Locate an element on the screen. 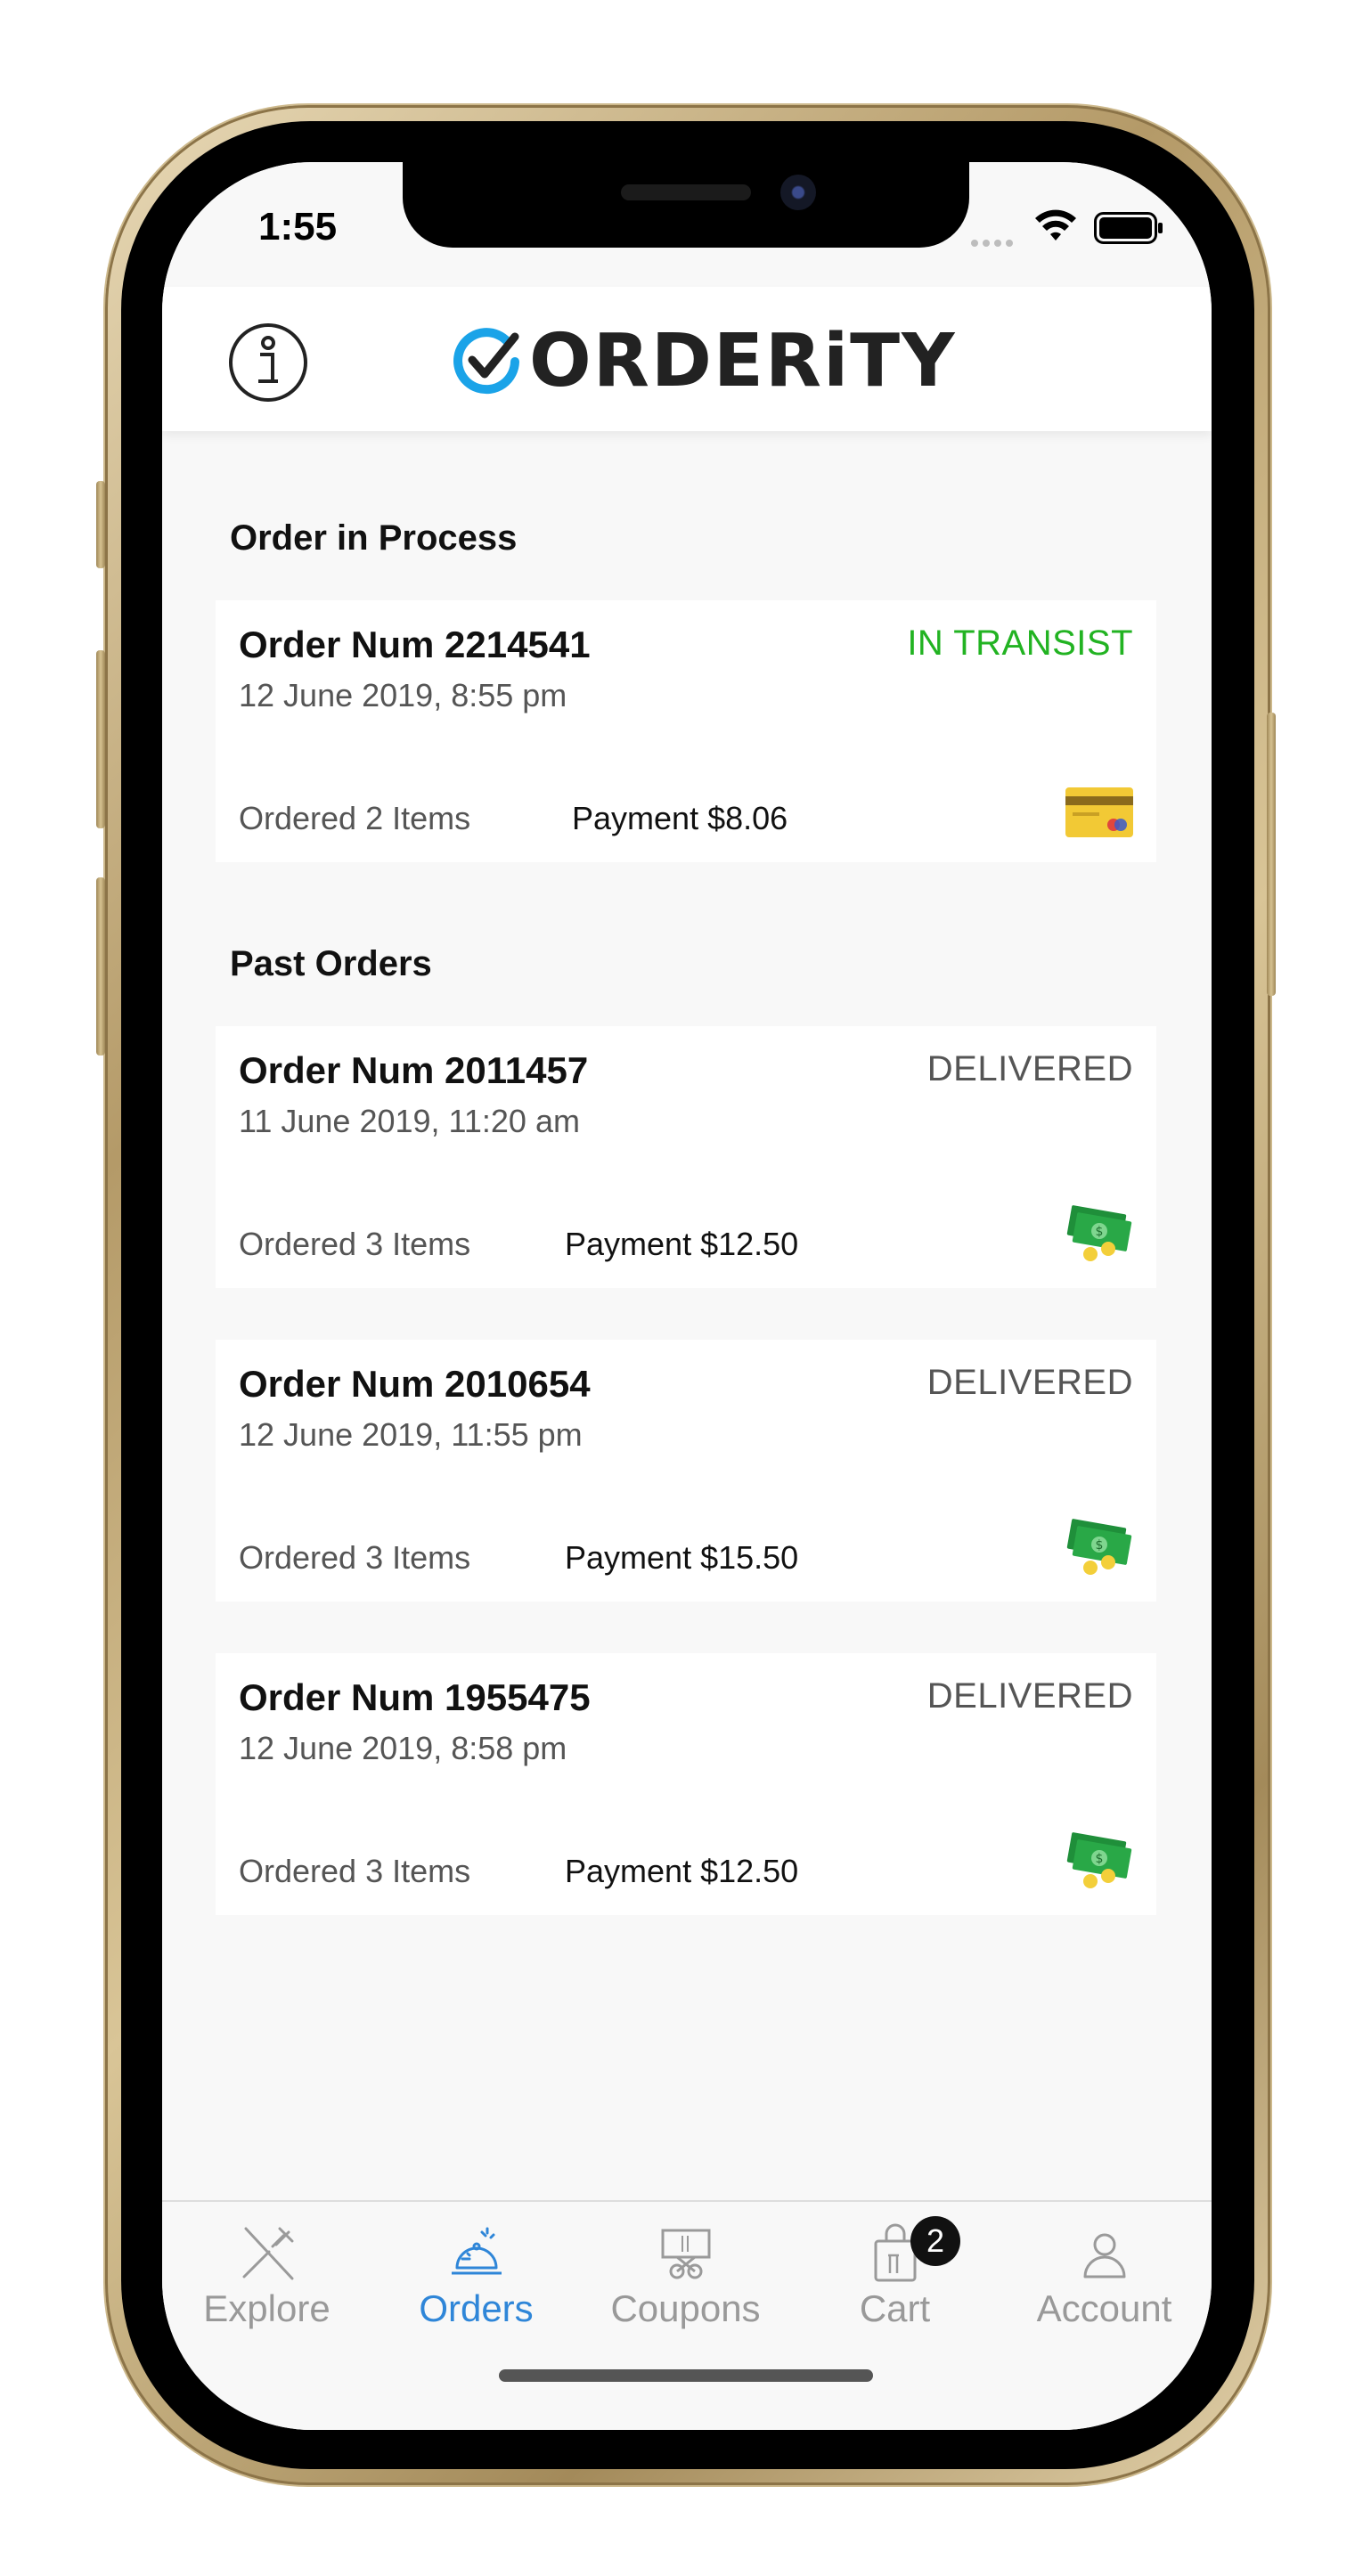  tab-coupons: Coupons is located at coordinates (685, 2269).